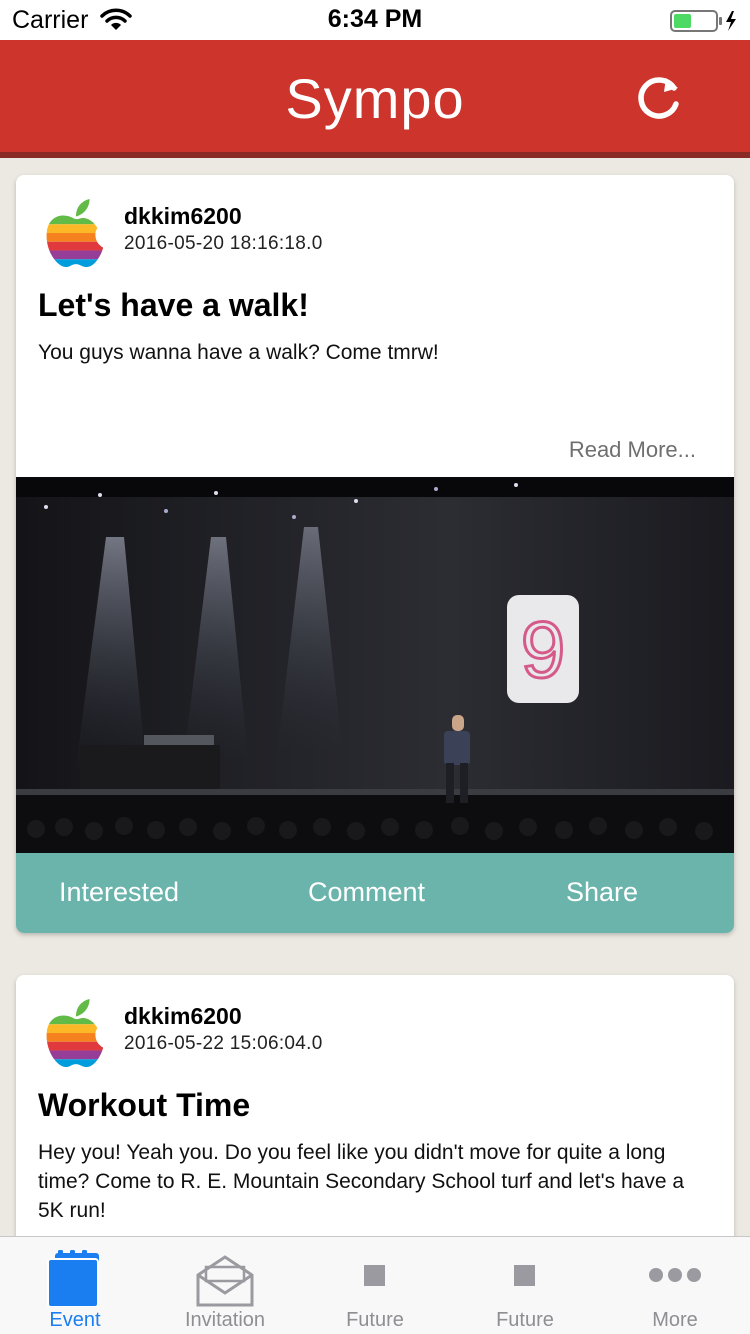 This screenshot has width=750, height=1334. I want to click on tab-event: Event, so click(75, 1285).